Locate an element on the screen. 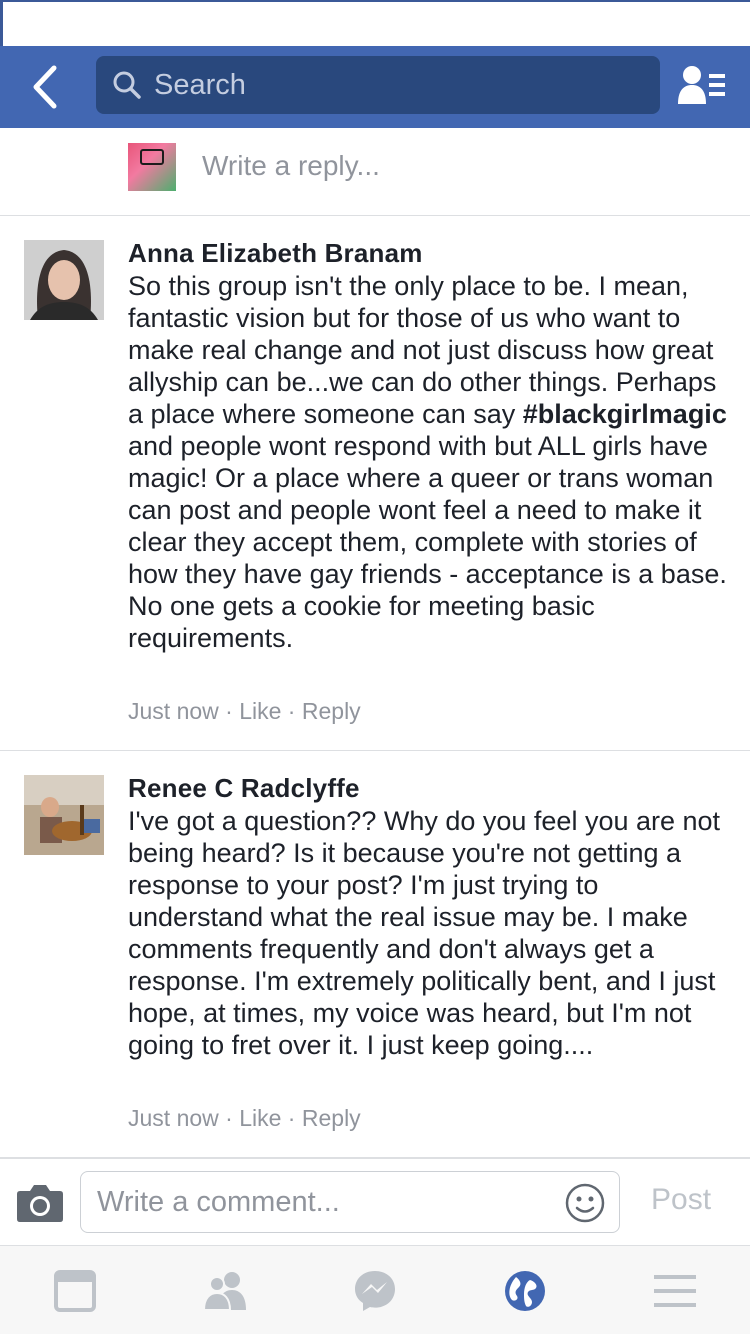  search-input: Search is located at coordinates (378, 85).